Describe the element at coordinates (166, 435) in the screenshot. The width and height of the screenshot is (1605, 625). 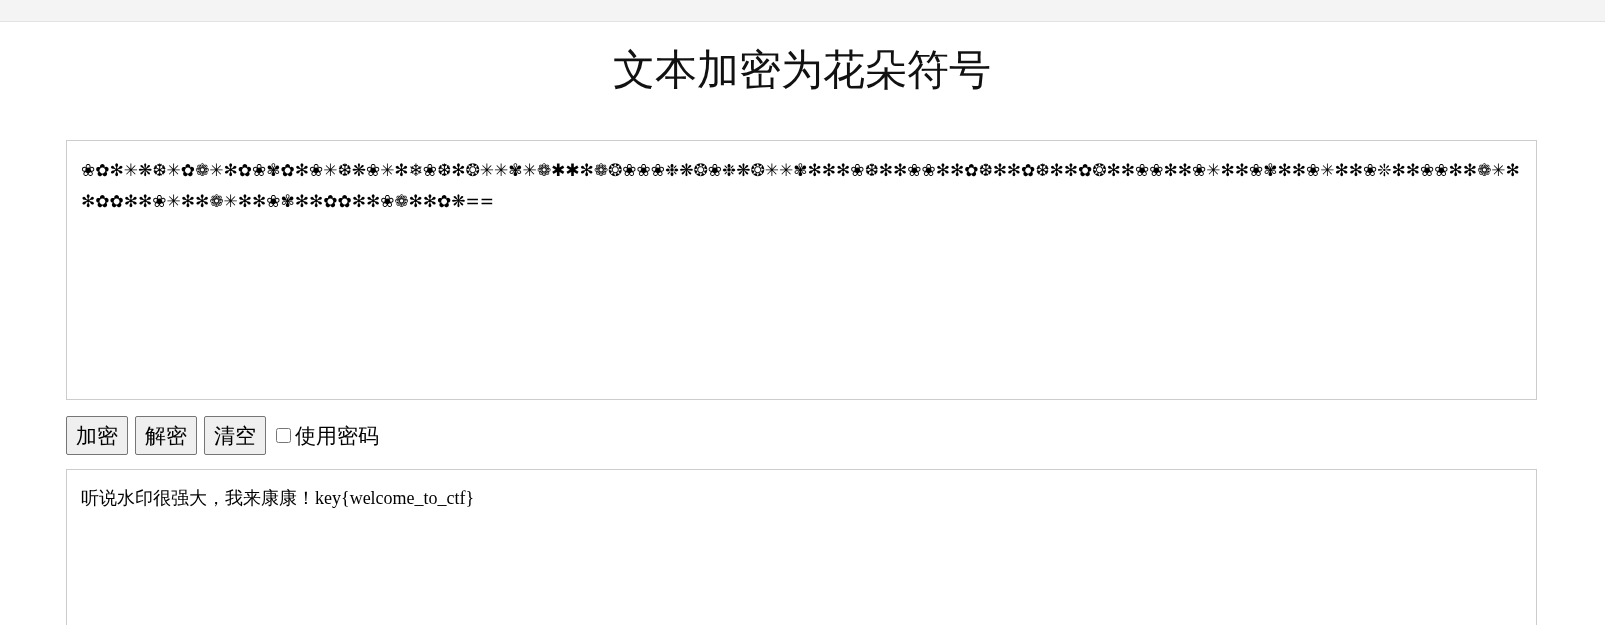
I see `action-button: 解密` at that location.